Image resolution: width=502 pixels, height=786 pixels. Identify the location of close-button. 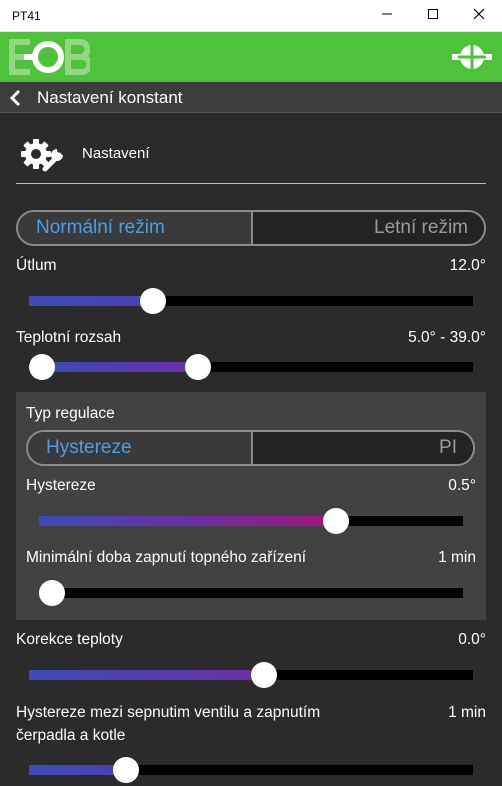
(479, 16).